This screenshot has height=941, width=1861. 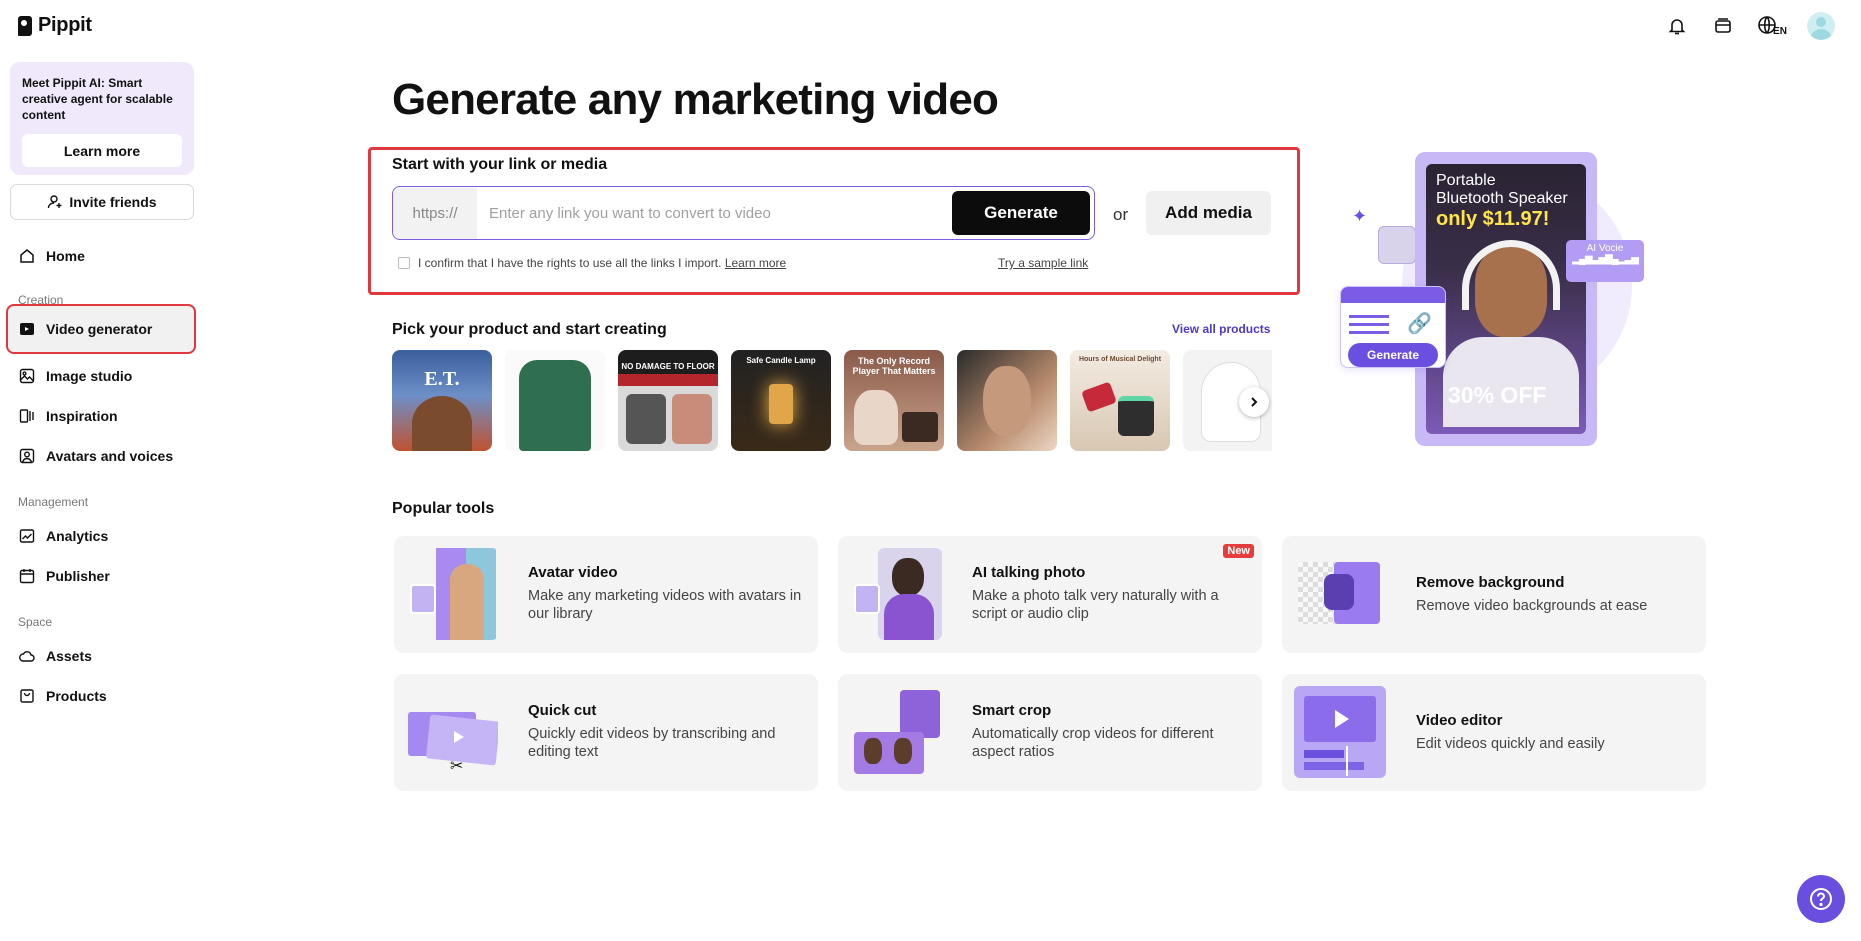 I want to click on avatar, so click(x=1821, y=26).